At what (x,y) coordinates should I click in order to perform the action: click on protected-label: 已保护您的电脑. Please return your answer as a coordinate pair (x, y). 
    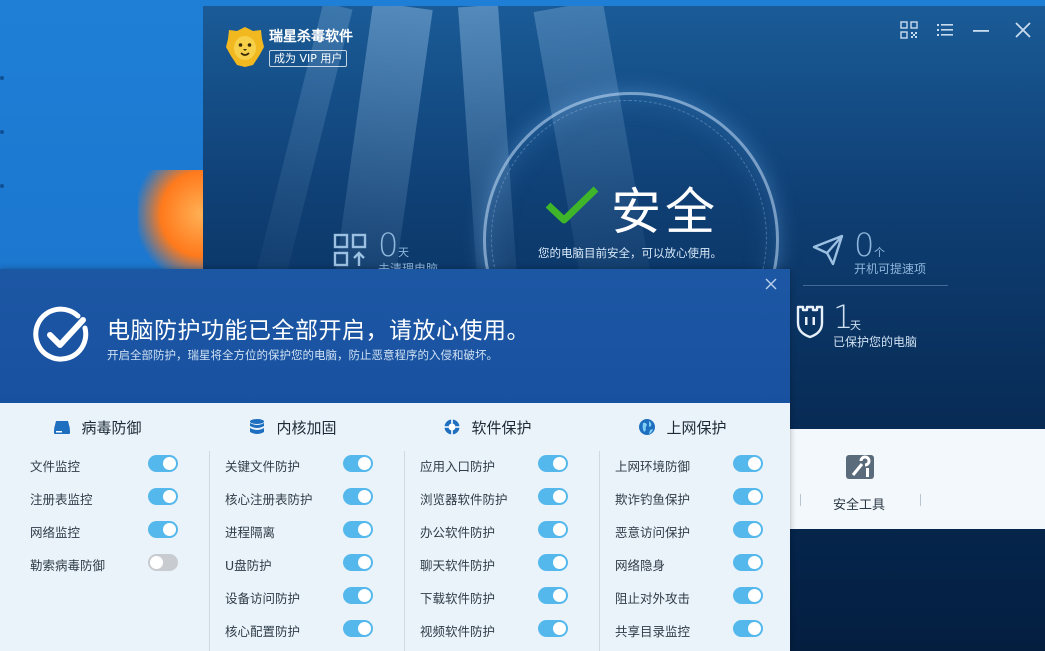
    Looking at the image, I should click on (875, 342).